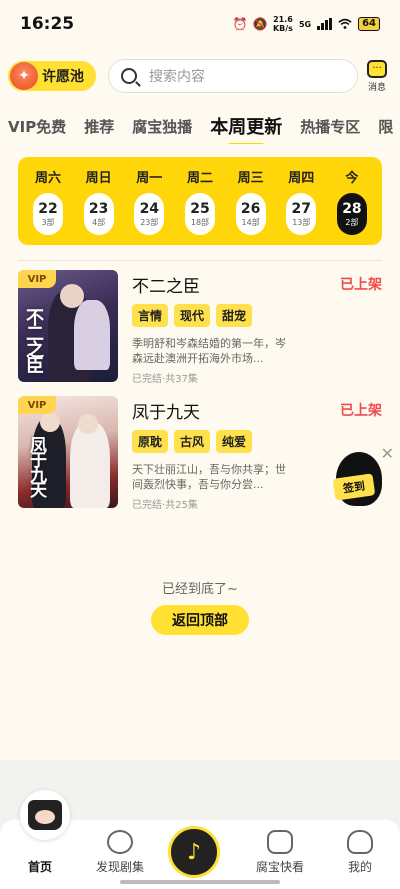 The width and height of the screenshot is (400, 889). What do you see at coordinates (283, 19) in the screenshot?
I see `net-speed-value: 21.6` at bounding box center [283, 19].